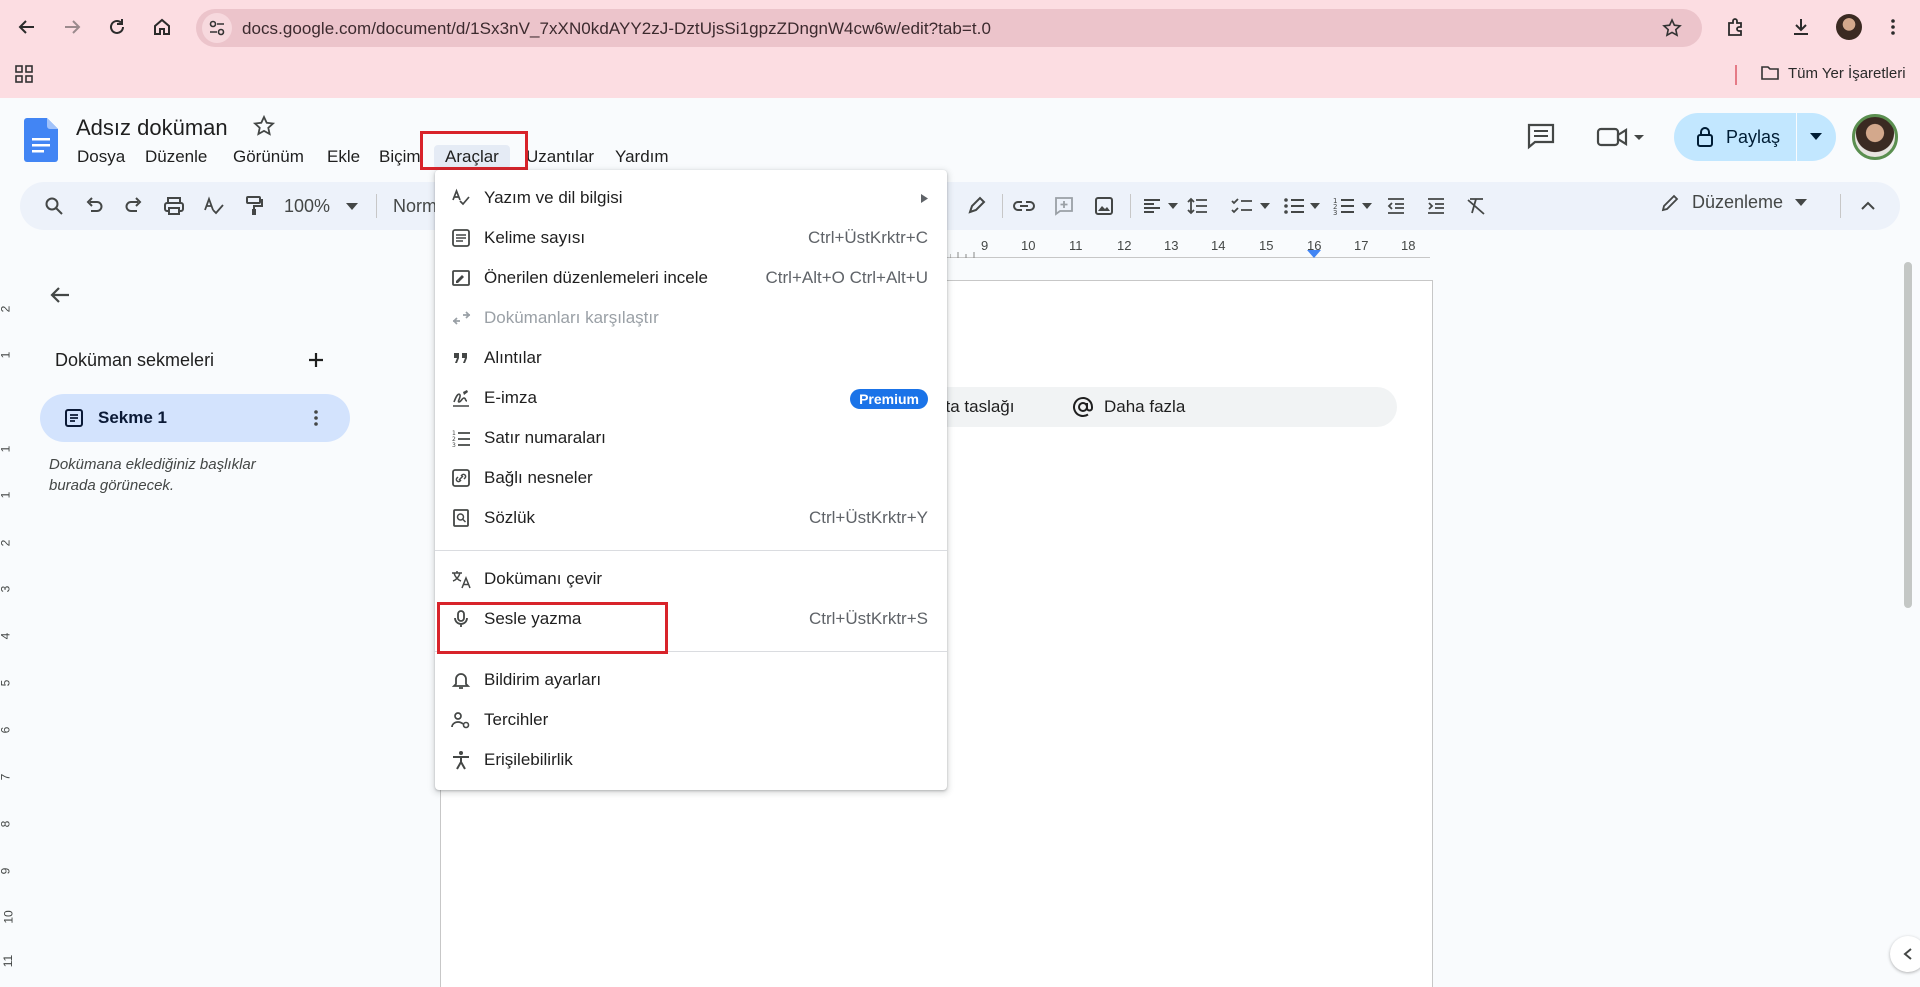  Describe the element at coordinates (1314, 254) in the screenshot. I see `right-indent-marker-icon` at that location.